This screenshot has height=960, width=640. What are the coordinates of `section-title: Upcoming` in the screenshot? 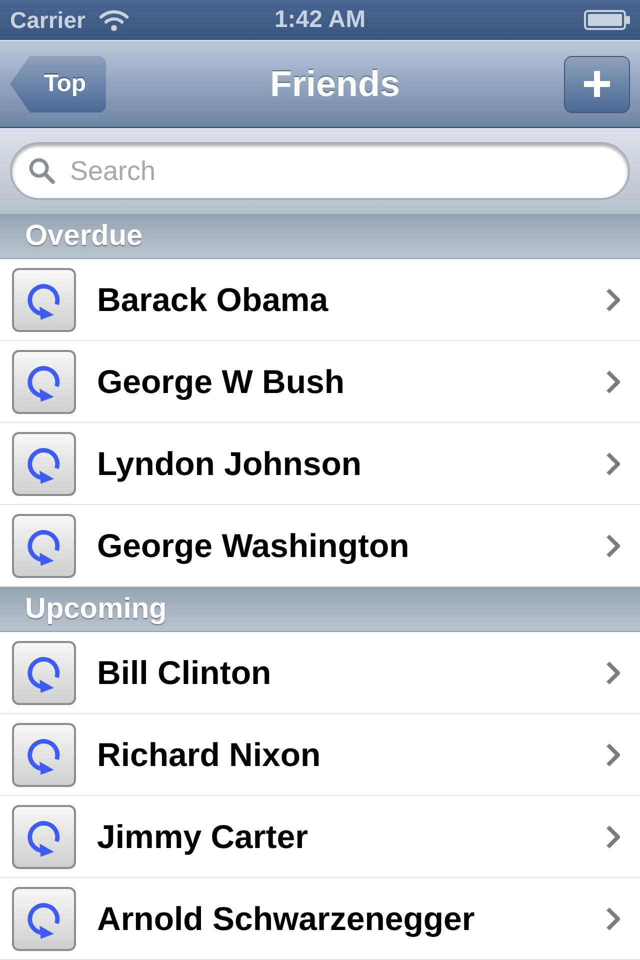 It's located at (96, 609).